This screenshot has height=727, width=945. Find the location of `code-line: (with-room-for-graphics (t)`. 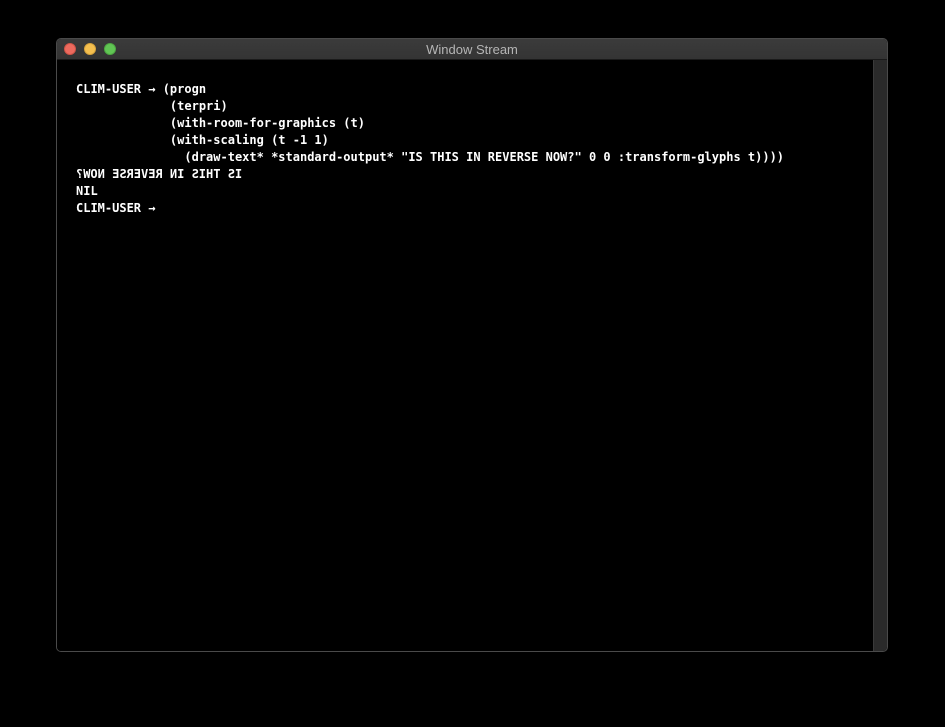

code-line: (with-room-for-graphics (t) is located at coordinates (220, 123).